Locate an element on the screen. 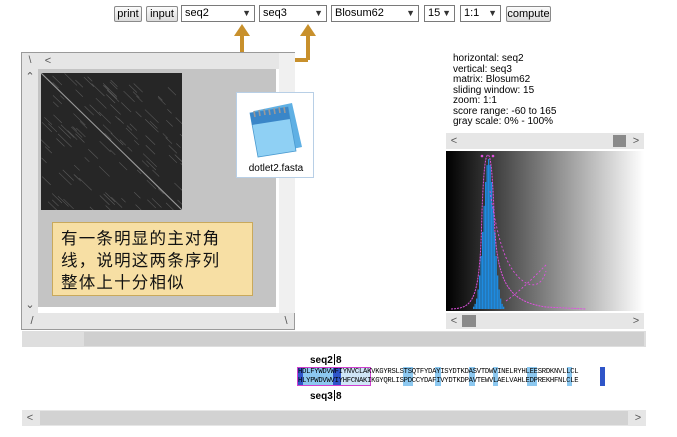 The height and width of the screenshot is (437, 677). horizontal-sequence-select: seq2 ▼ is located at coordinates (218, 13).